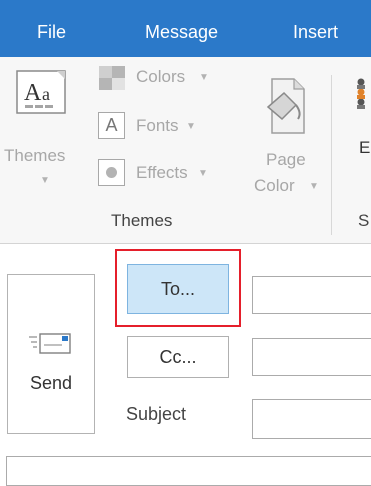  Describe the element at coordinates (157, 125) in the screenshot. I see `fonts-label: Fonts` at that location.